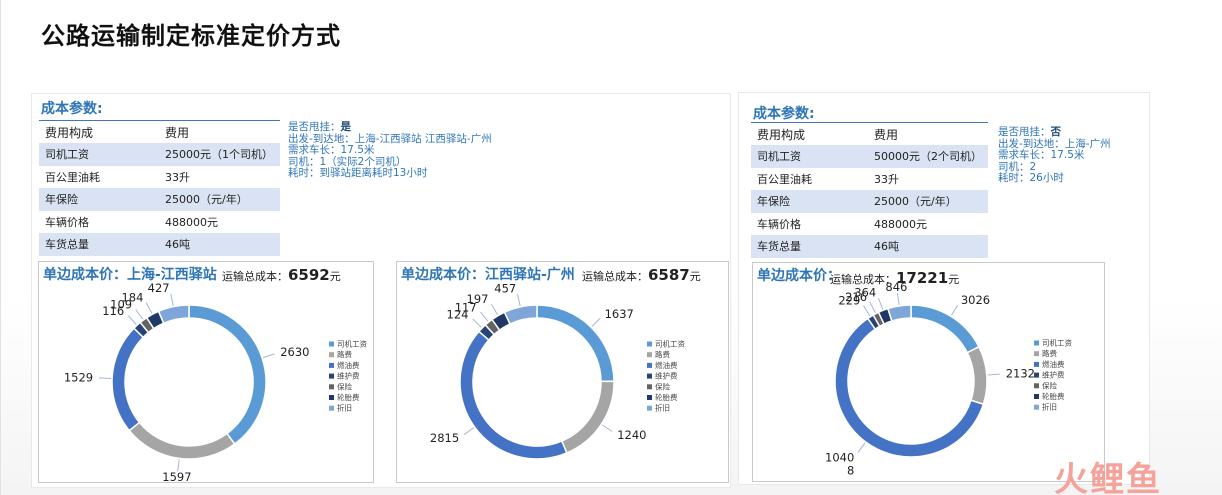  I want to click on data-label-line: 1637, so click(619, 314).